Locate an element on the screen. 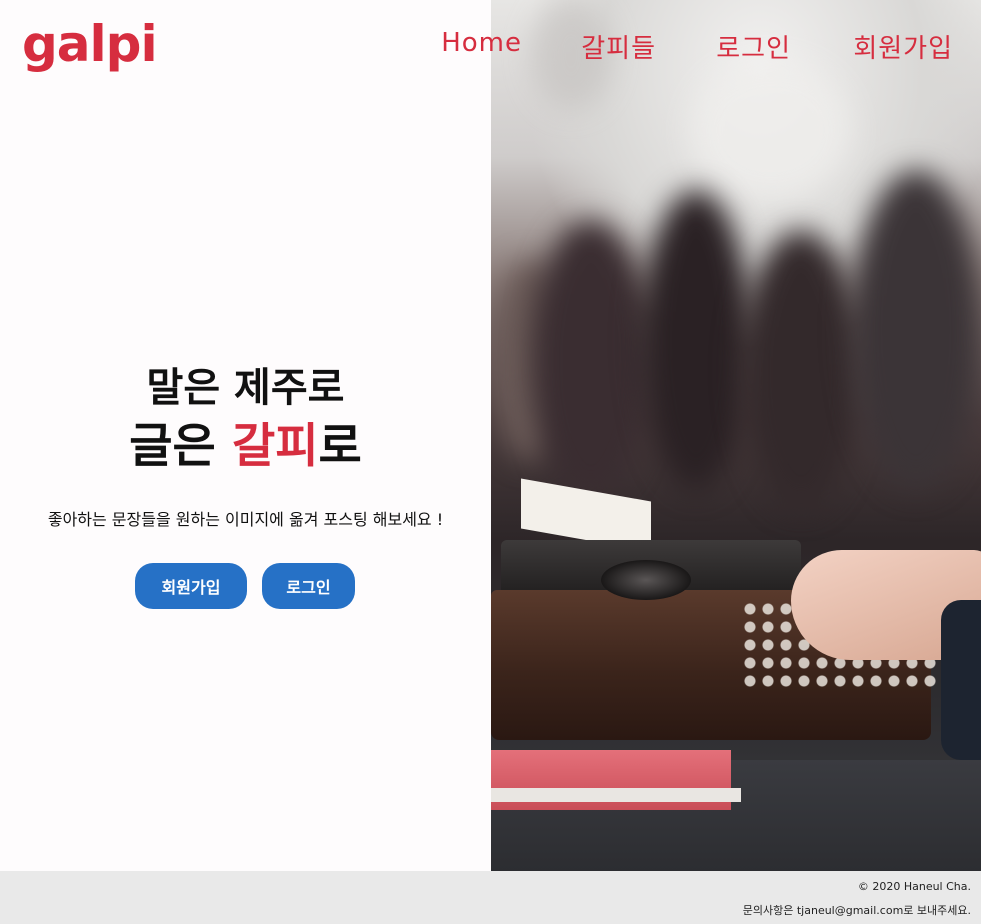 Image resolution: width=981 pixels, height=924 pixels. footer-copyright: © 2020 Haneul Cha. is located at coordinates (914, 886).